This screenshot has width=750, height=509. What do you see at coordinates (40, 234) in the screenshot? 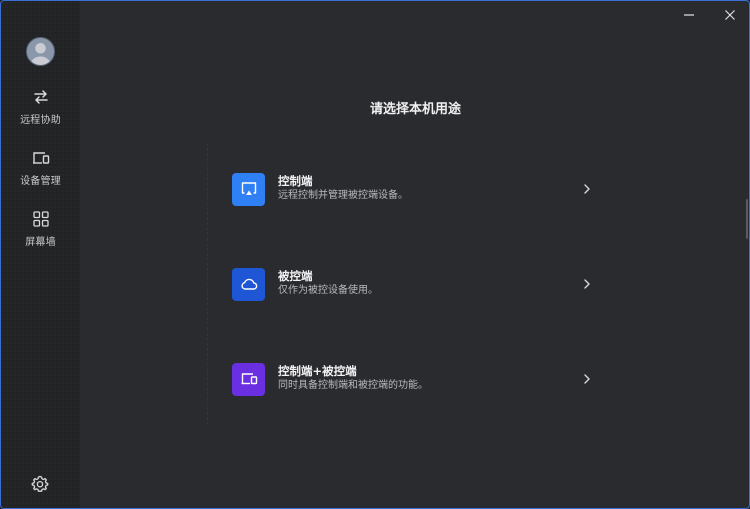
I see `sidebar-item-screen-wall: 屏幕墙` at bounding box center [40, 234].